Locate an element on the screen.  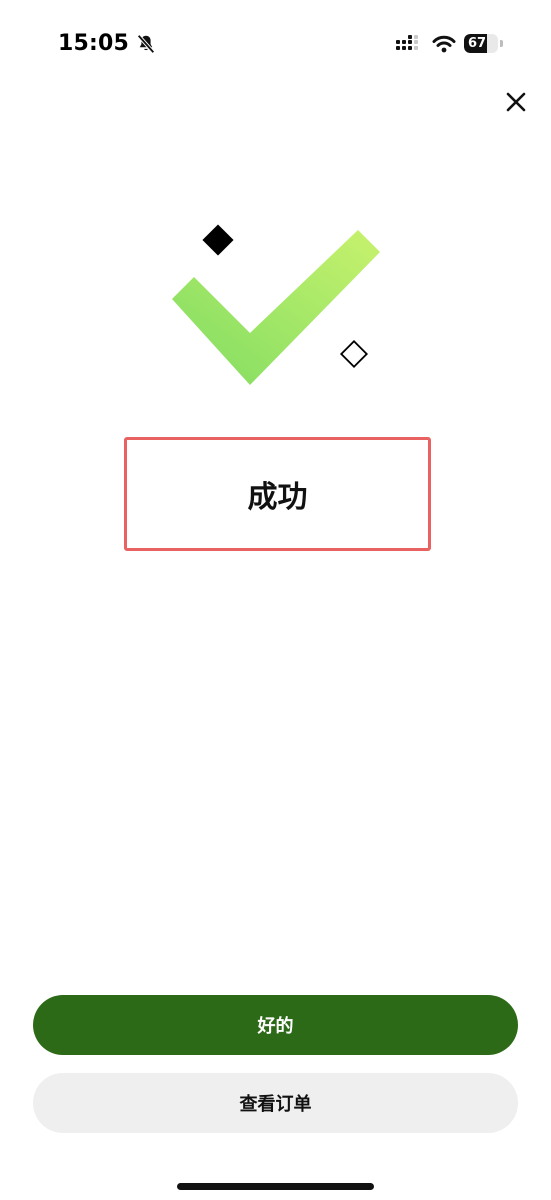
close-icon is located at coordinates (516, 102).